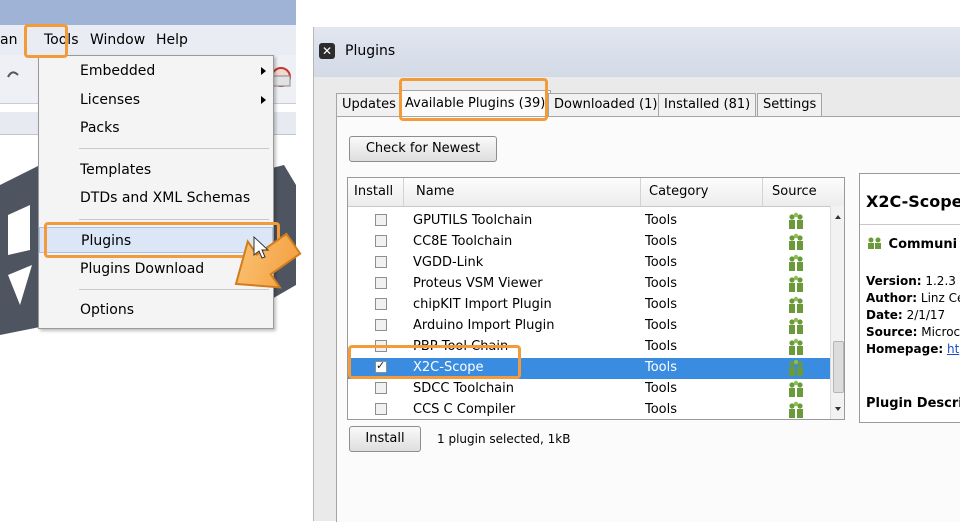 The height and width of the screenshot is (522, 960). What do you see at coordinates (327, 51) in the screenshot?
I see `close-x-icon: ✕` at bounding box center [327, 51].